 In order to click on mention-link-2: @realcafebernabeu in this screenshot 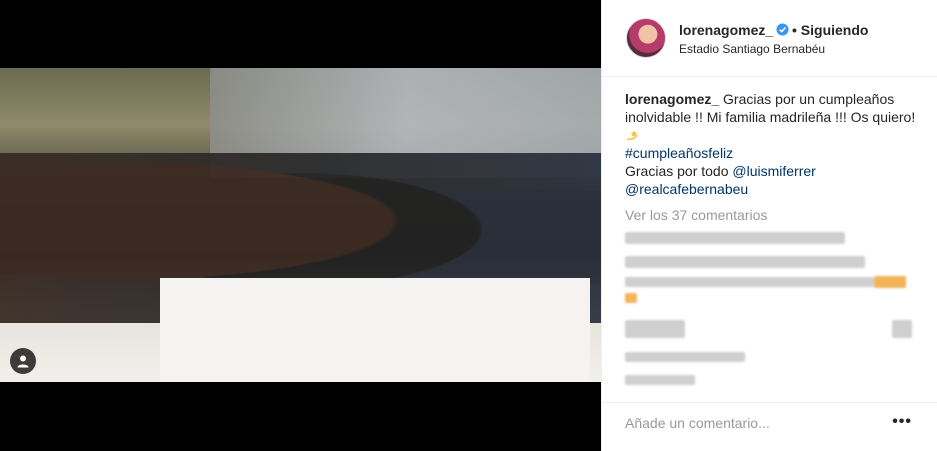, I will do `click(686, 189)`.